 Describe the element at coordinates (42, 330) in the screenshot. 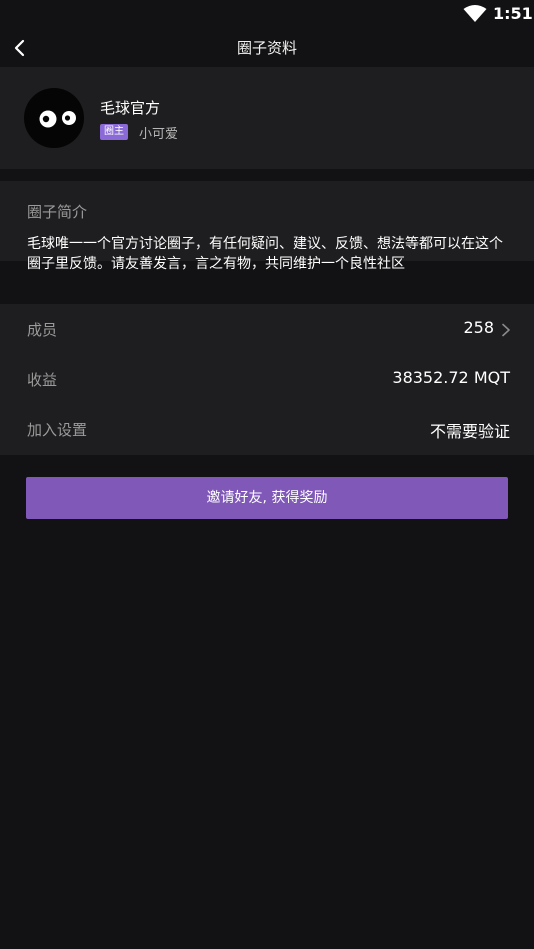

I see `members-label: 成员` at that location.